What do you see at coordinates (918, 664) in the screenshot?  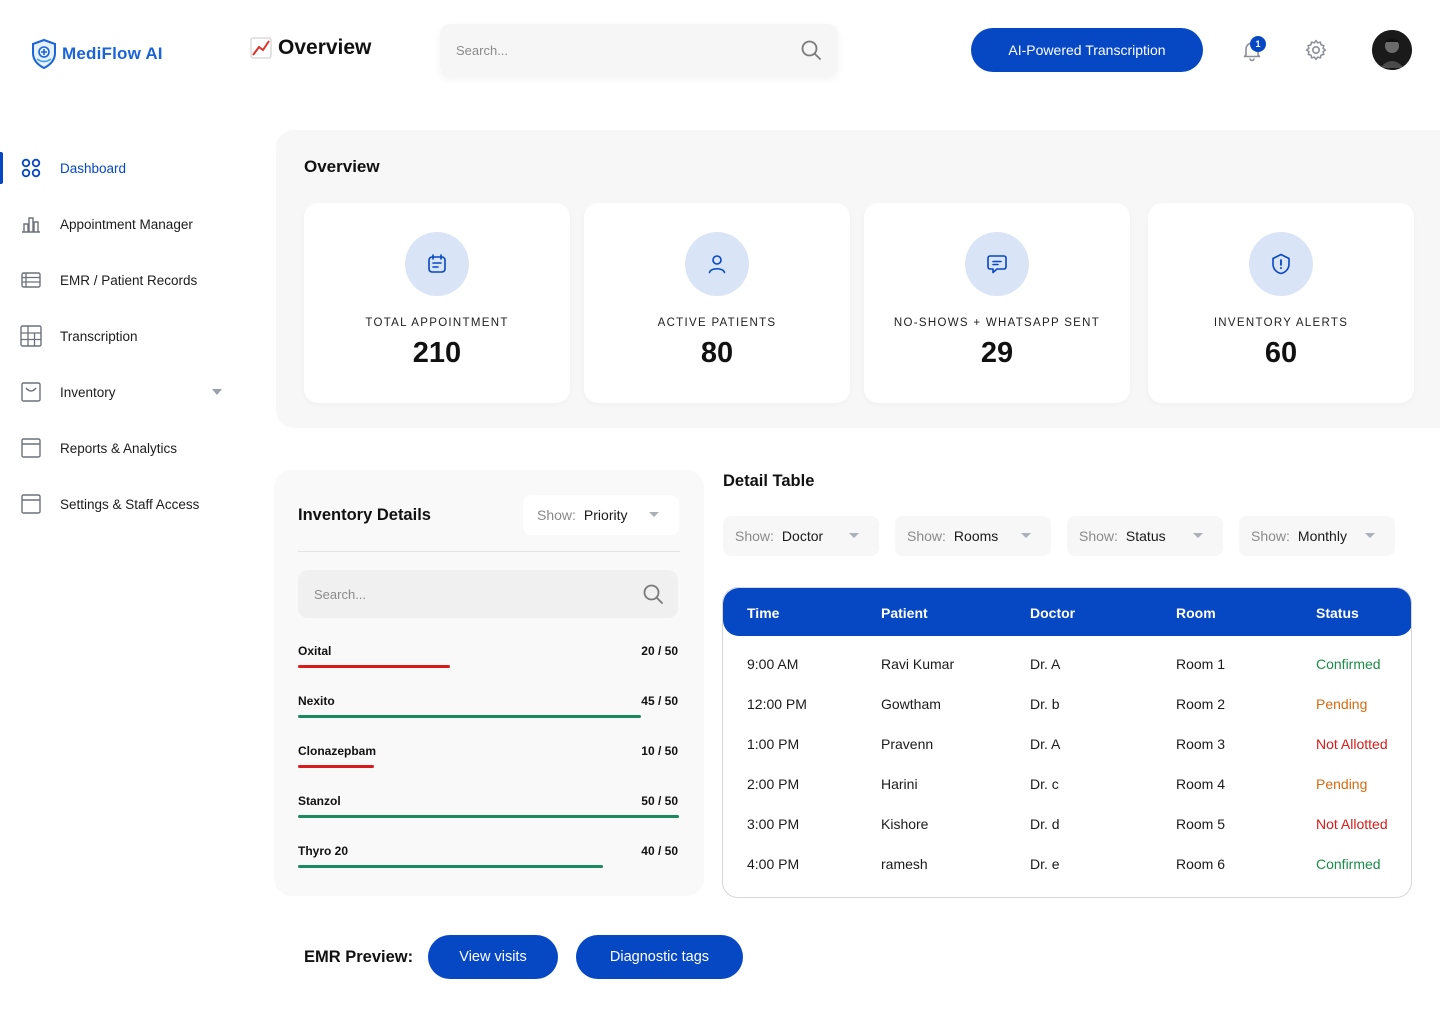 I see `cell-patient: Ravi Kumar` at bounding box center [918, 664].